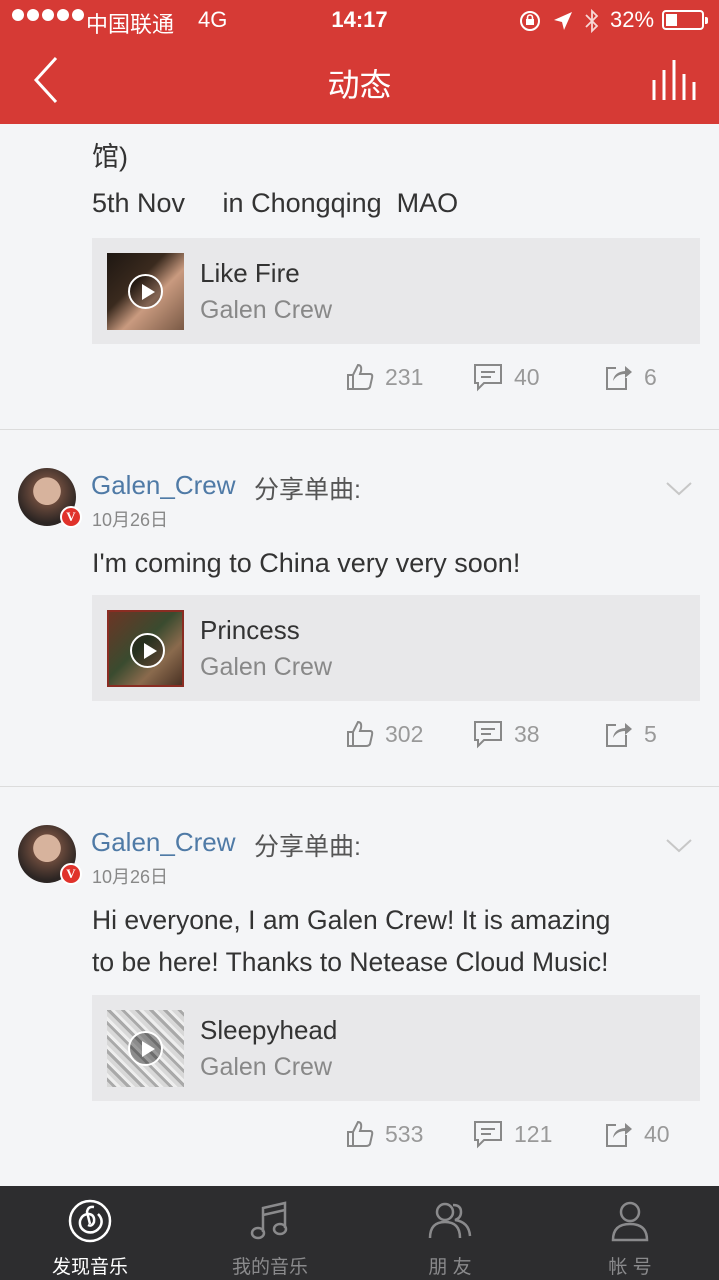 The width and height of the screenshot is (719, 1280). I want to click on like-button: 533, so click(384, 1134).